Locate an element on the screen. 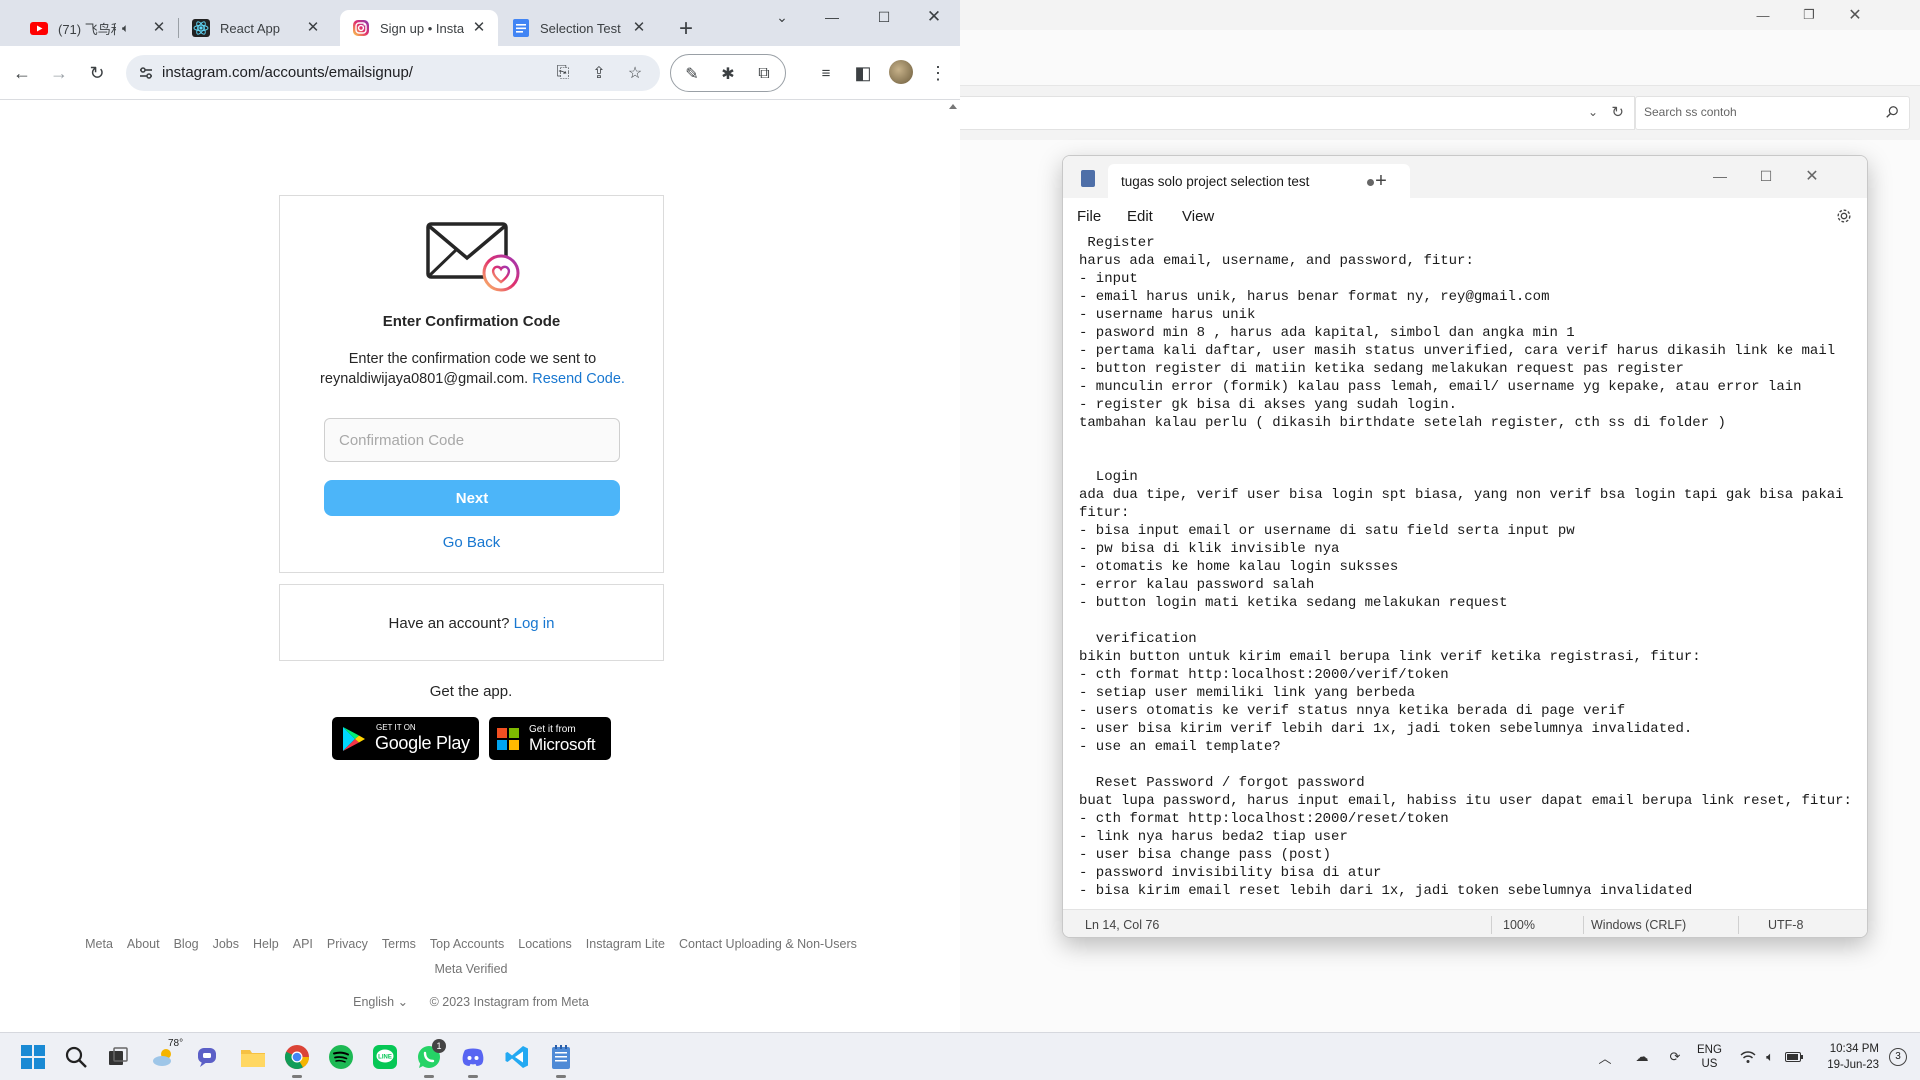  scroll-up-arrow-icon is located at coordinates (953, 106).